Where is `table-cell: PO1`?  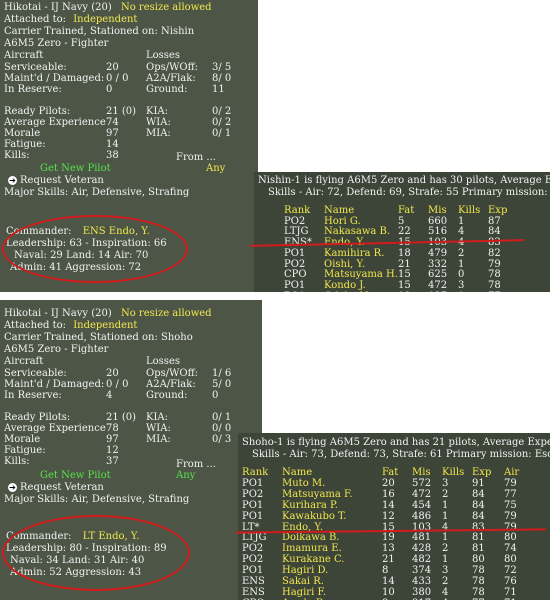
table-cell: PO1 is located at coordinates (253, 505).